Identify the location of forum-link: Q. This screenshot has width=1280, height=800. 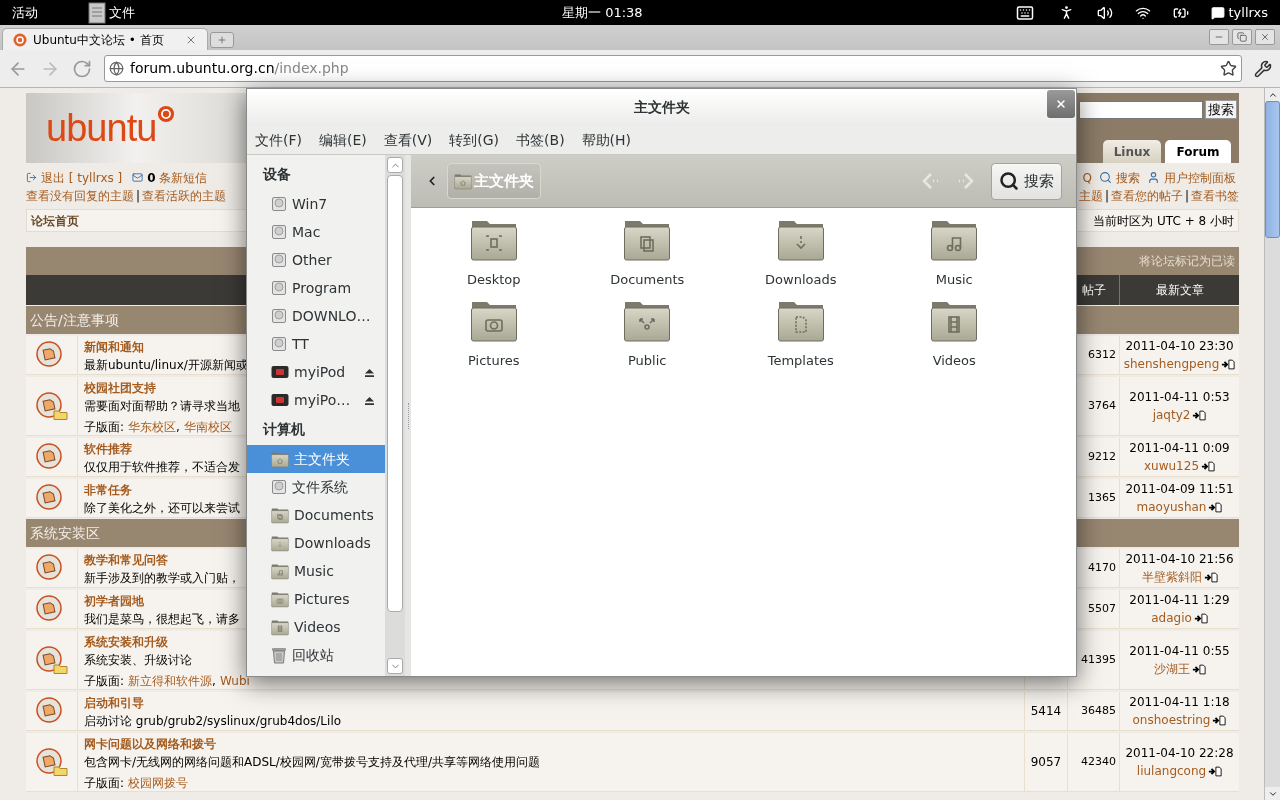
(1087, 177).